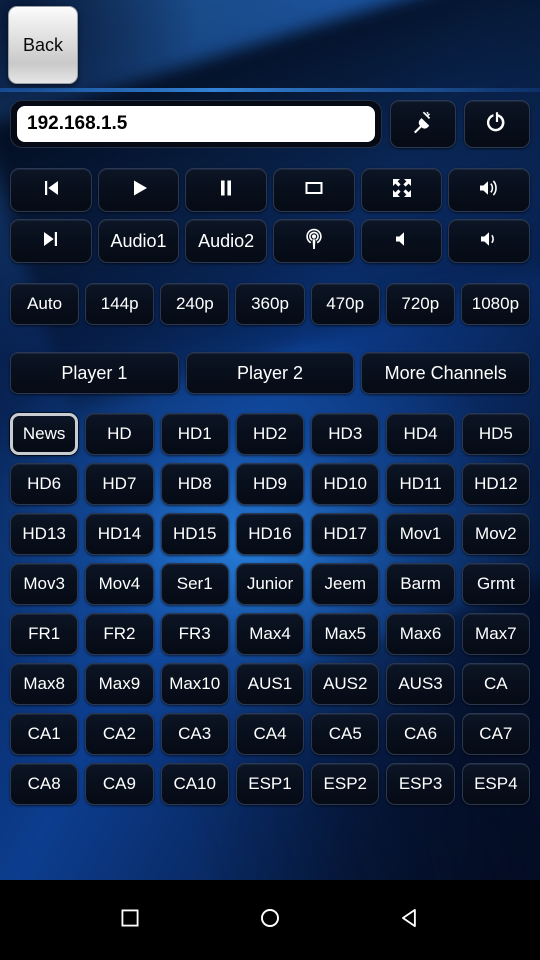 This screenshot has height=960, width=540. I want to click on channel-button-fr2: FR2, so click(119, 634).